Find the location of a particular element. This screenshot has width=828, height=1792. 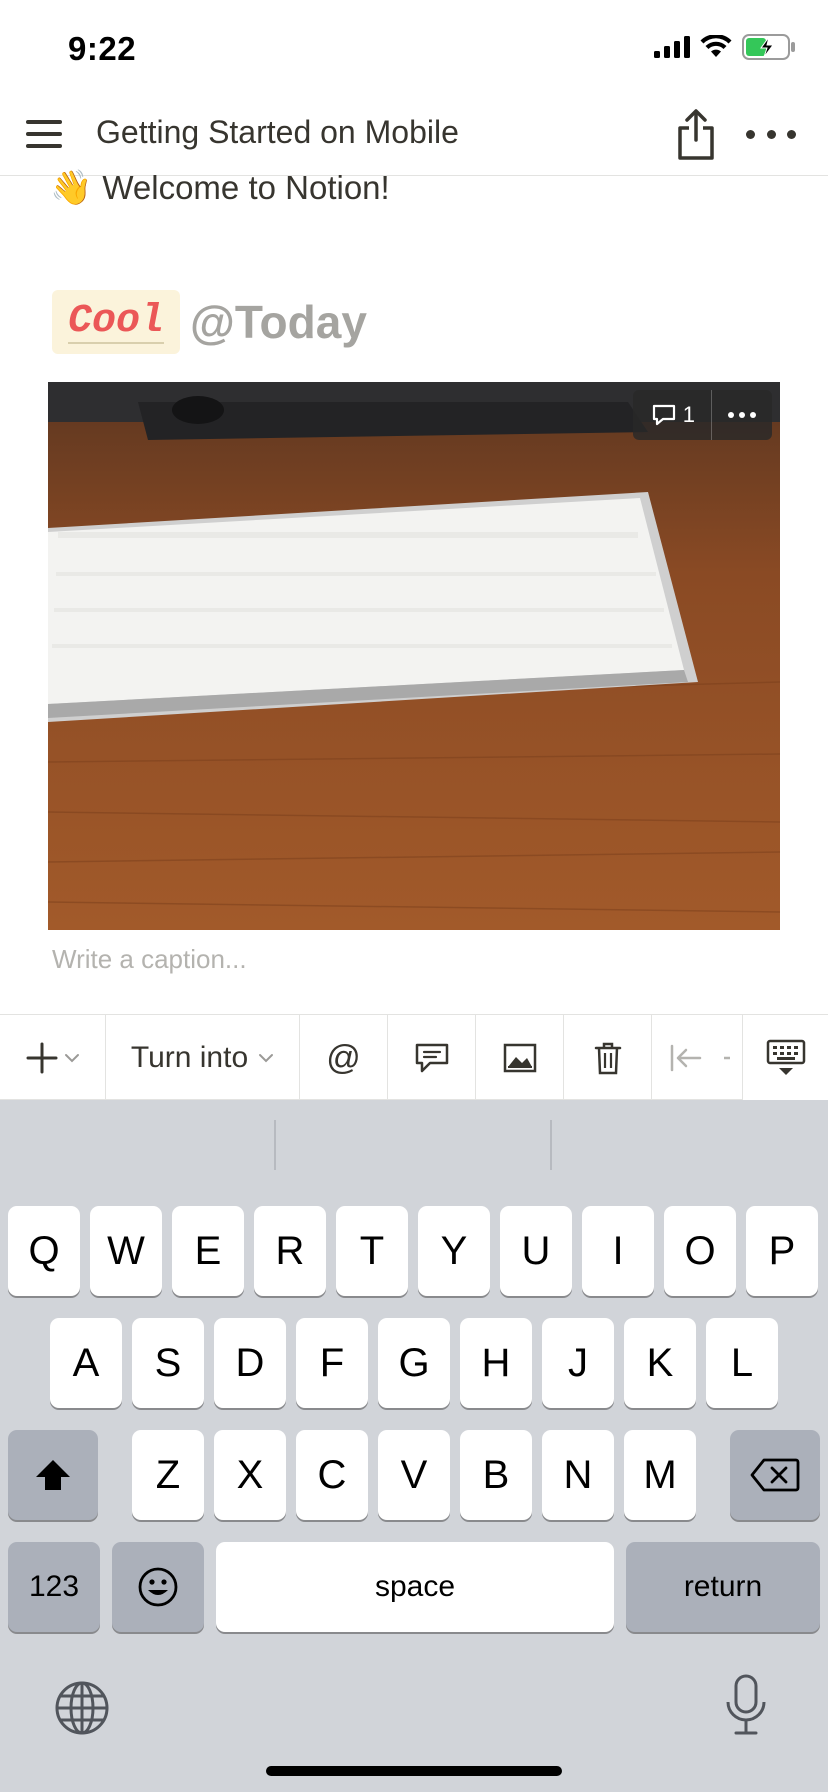

key-d: D is located at coordinates (250, 1363).